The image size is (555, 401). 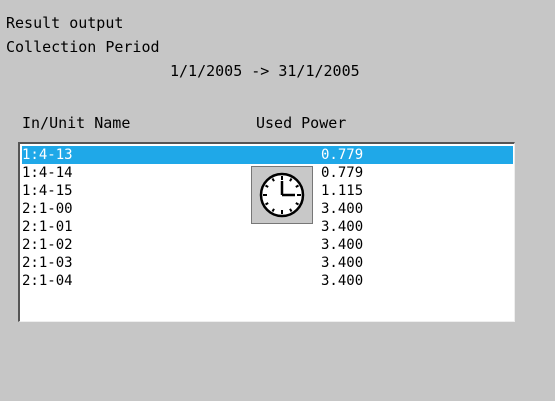 What do you see at coordinates (47, 173) in the screenshot?
I see `unit-name: 1:4-14` at bounding box center [47, 173].